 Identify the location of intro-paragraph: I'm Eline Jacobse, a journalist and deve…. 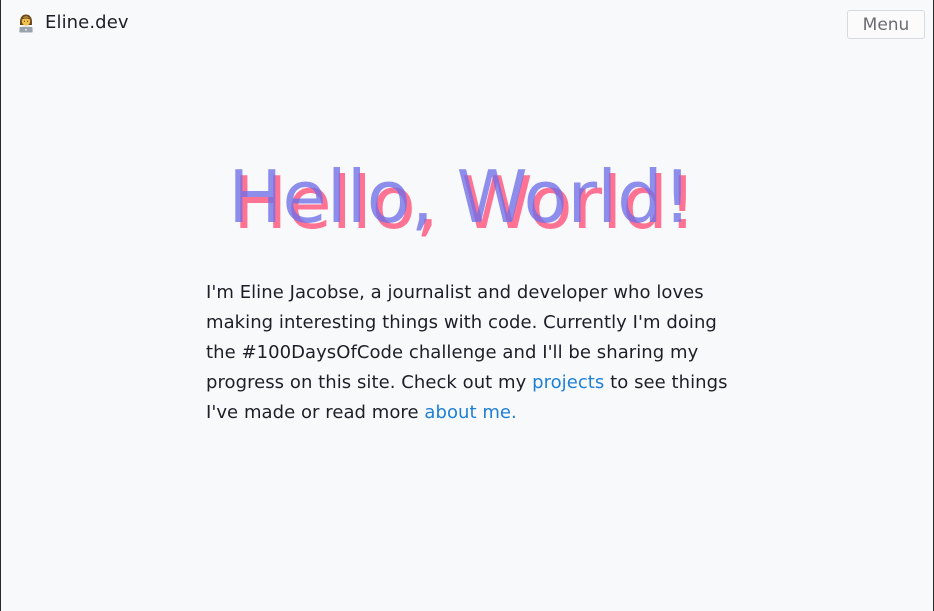
(468, 353).